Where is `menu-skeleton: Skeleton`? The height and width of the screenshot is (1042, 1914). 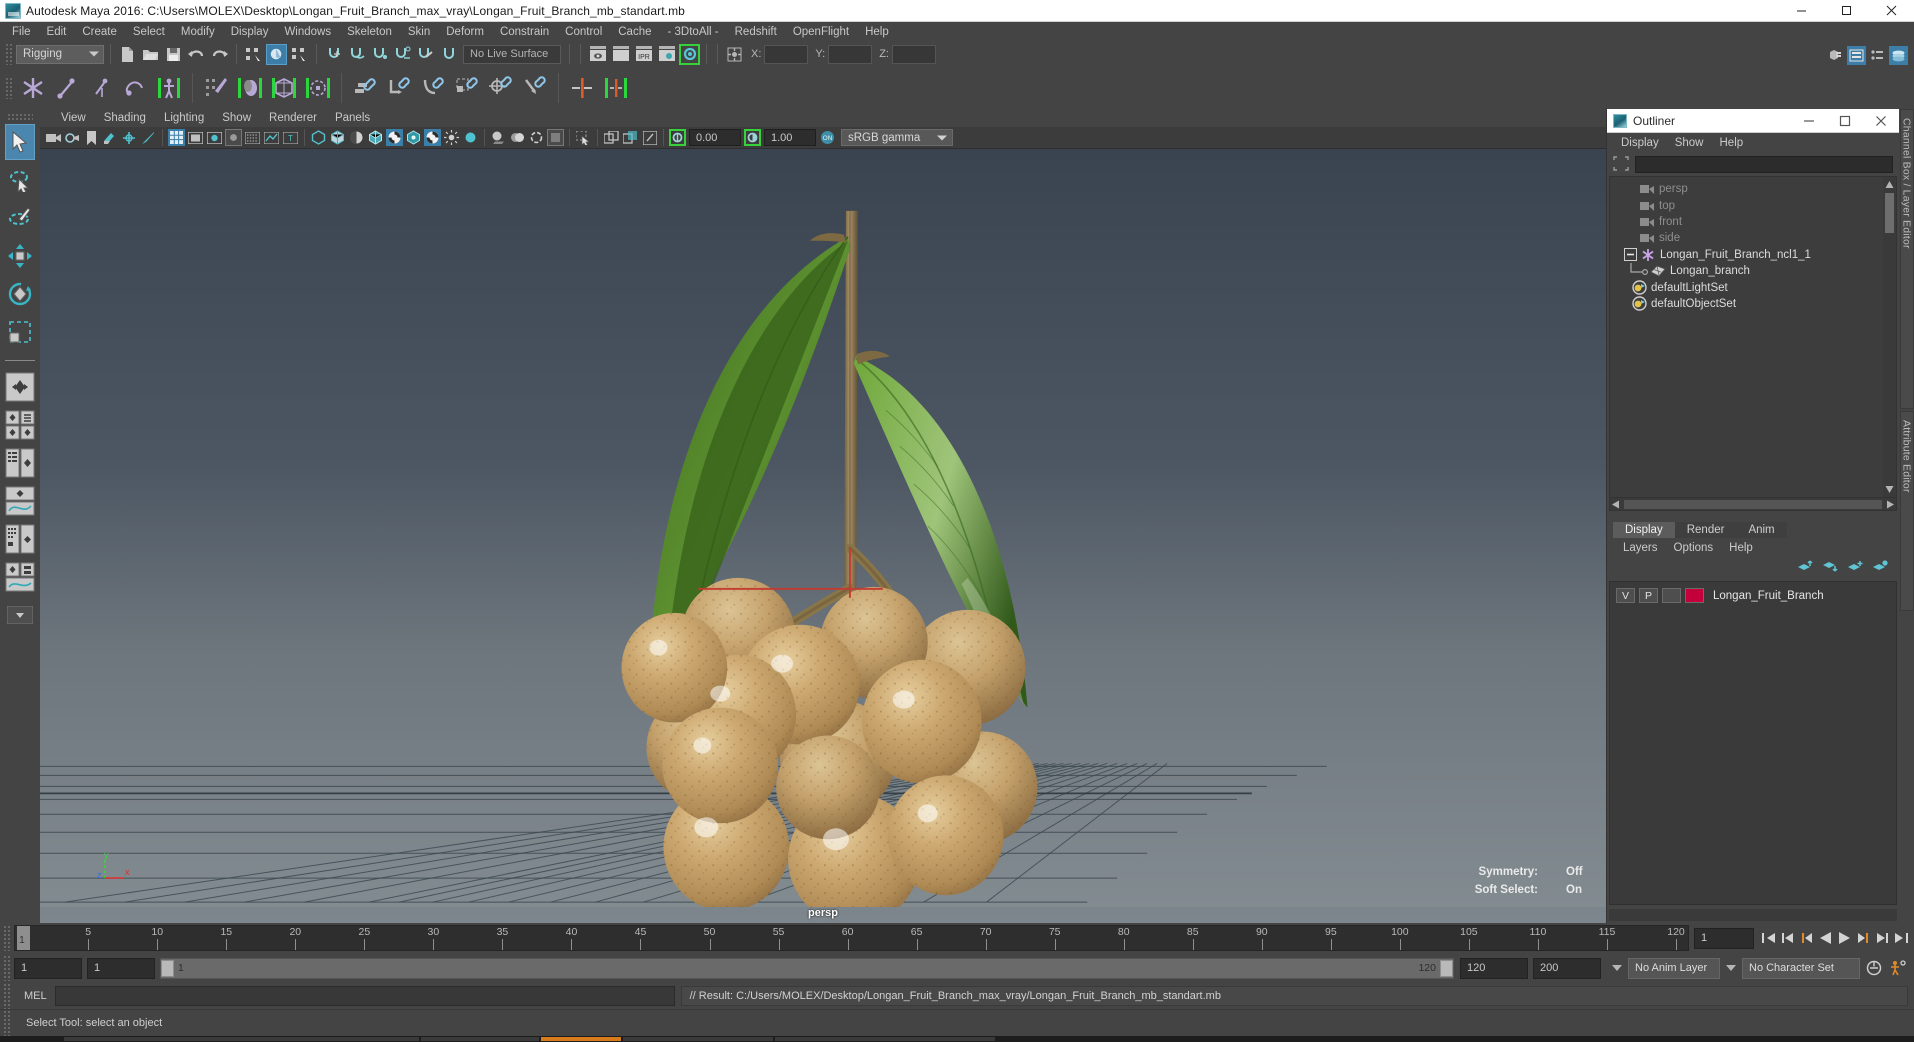 menu-skeleton: Skeleton is located at coordinates (369, 32).